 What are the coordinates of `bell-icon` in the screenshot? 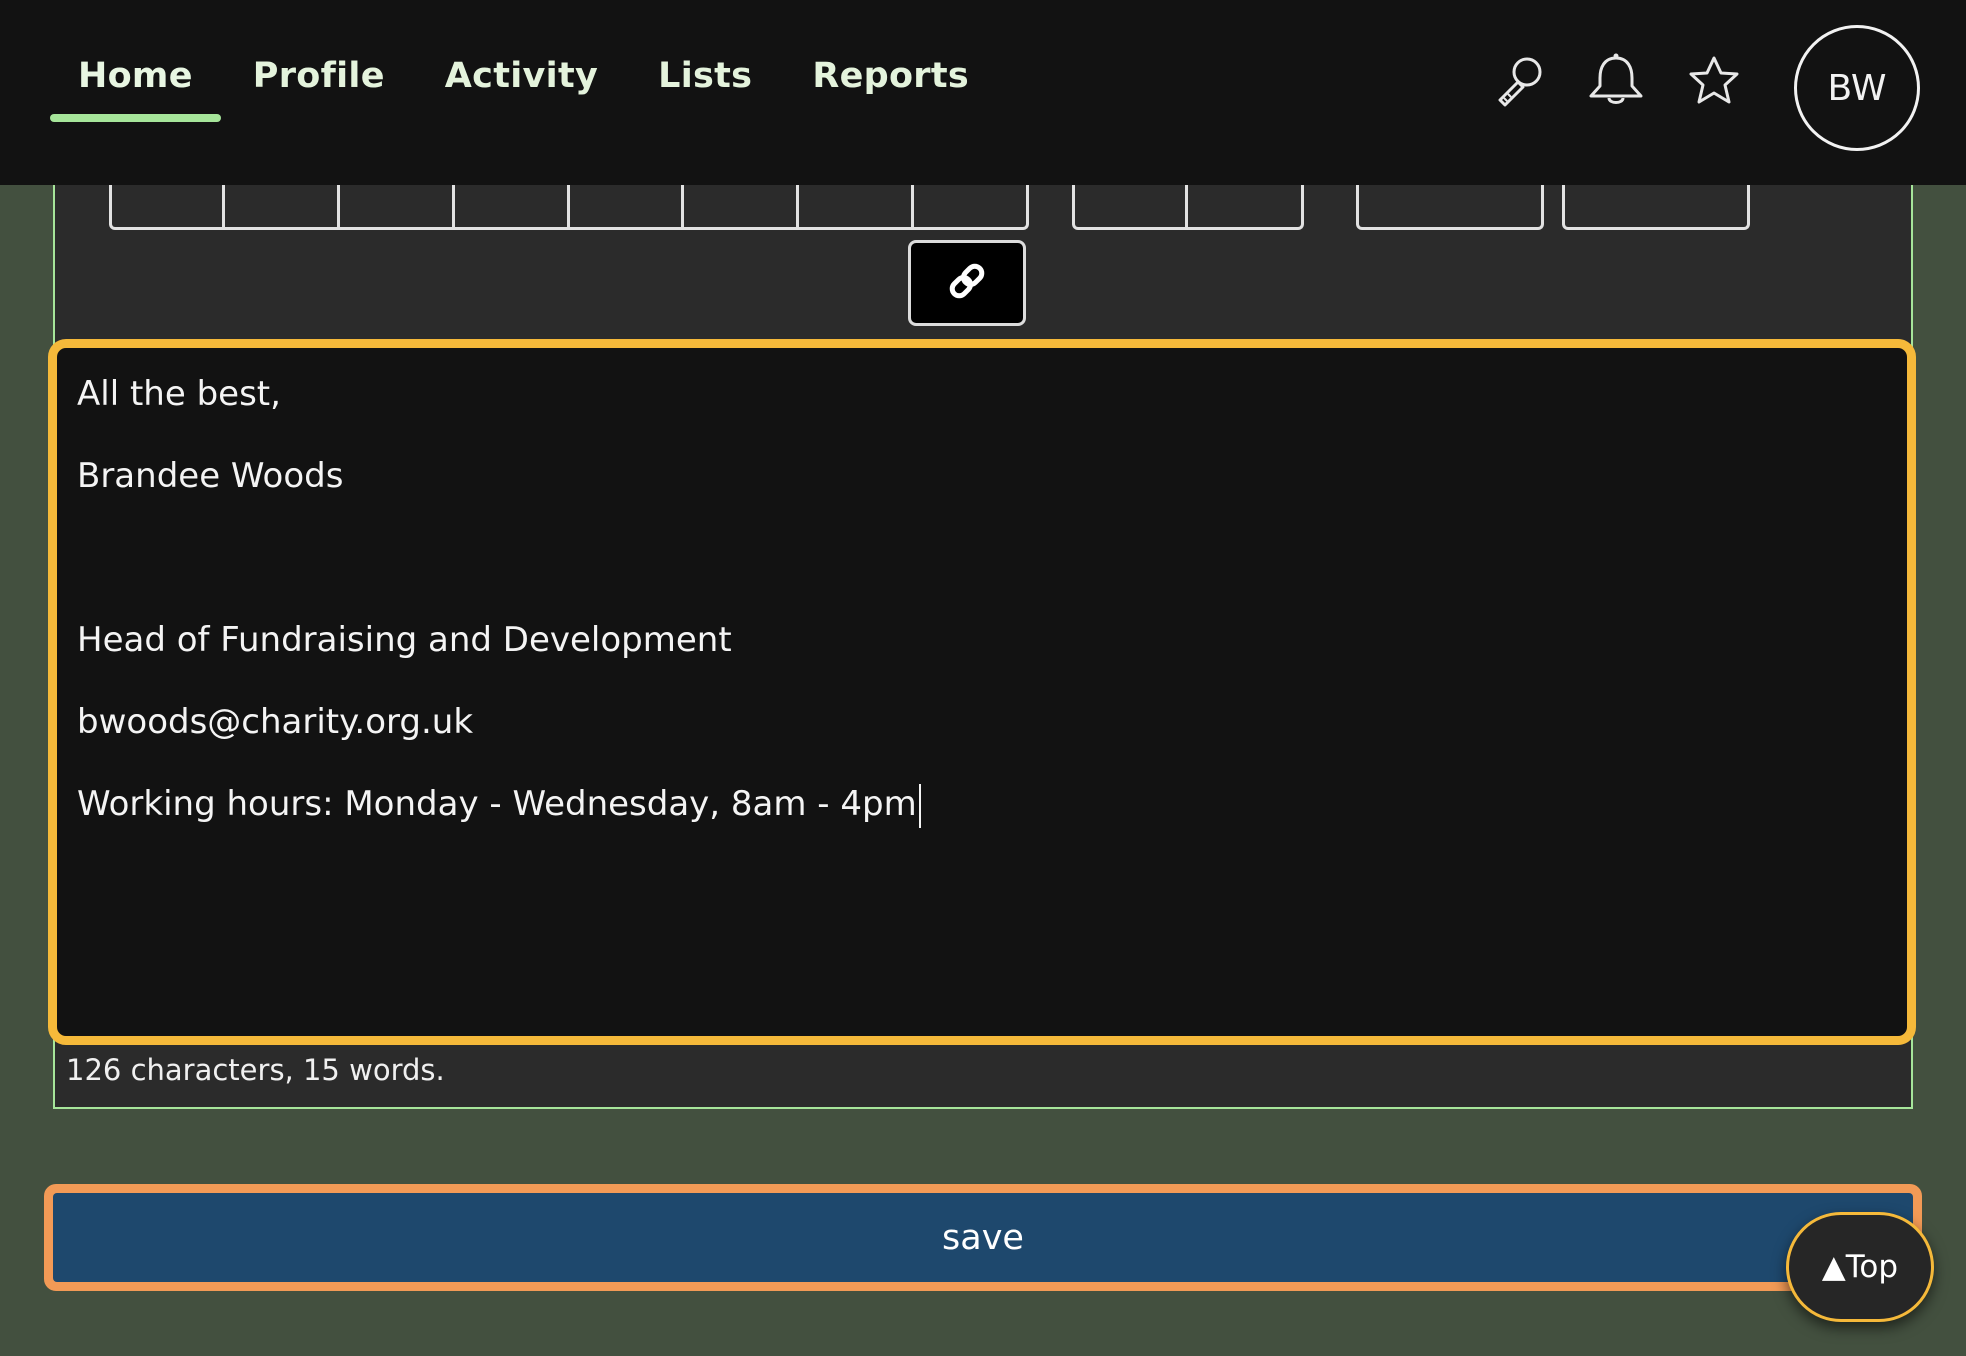 It's located at (1616, 81).